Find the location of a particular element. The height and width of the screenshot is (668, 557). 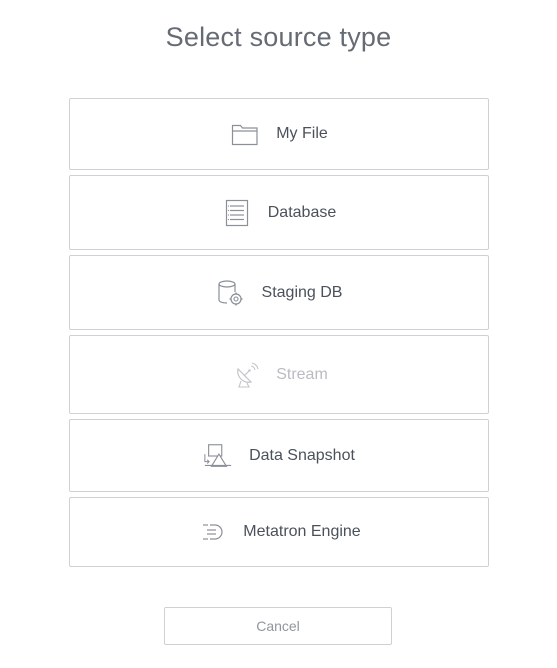

source-option-data-snapshot: Data Snapshot is located at coordinates (279, 455).